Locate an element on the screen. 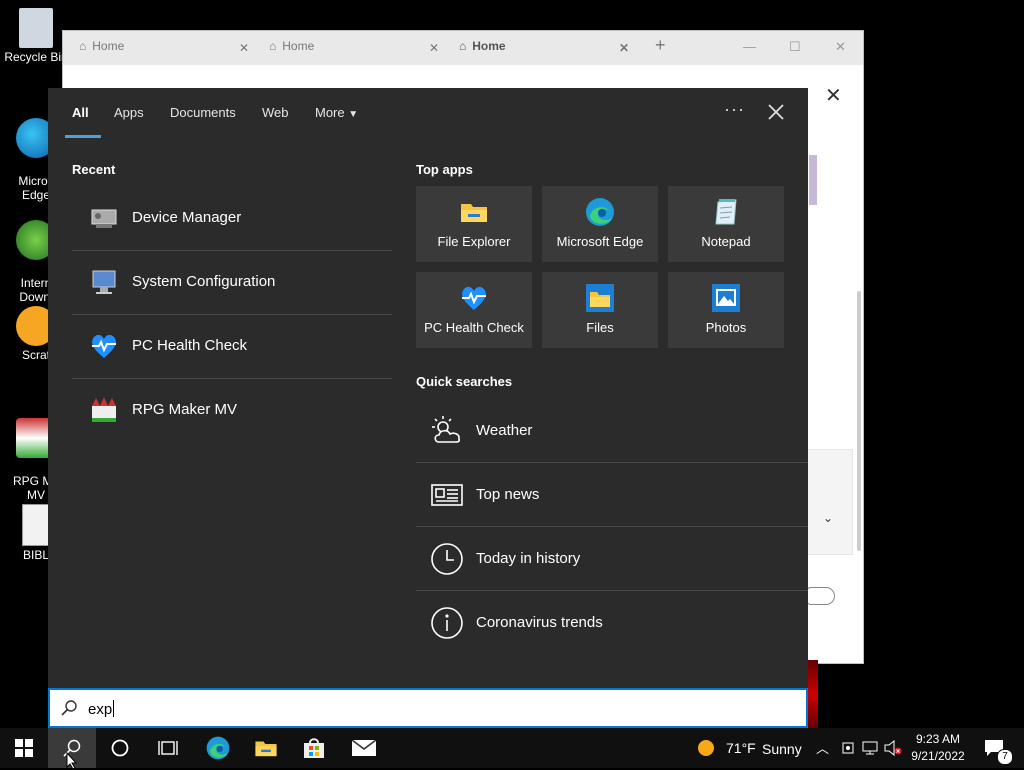 This screenshot has width=1024, height=770. notification-count: 7 is located at coordinates (1005, 756).